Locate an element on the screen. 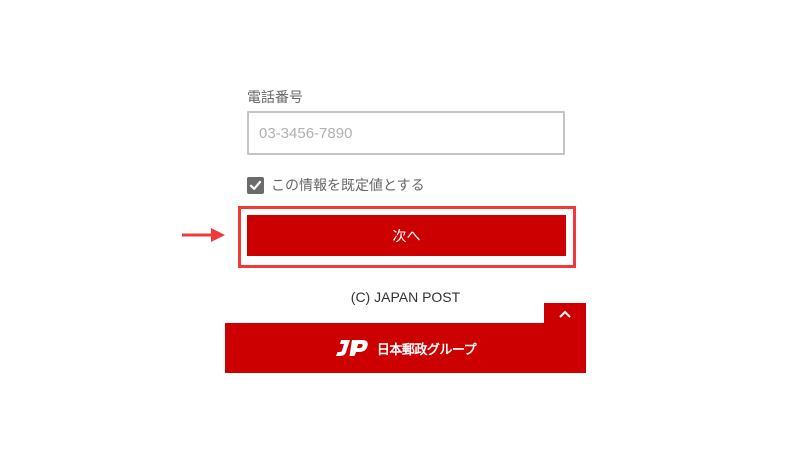  checkmark-icon is located at coordinates (255, 185).